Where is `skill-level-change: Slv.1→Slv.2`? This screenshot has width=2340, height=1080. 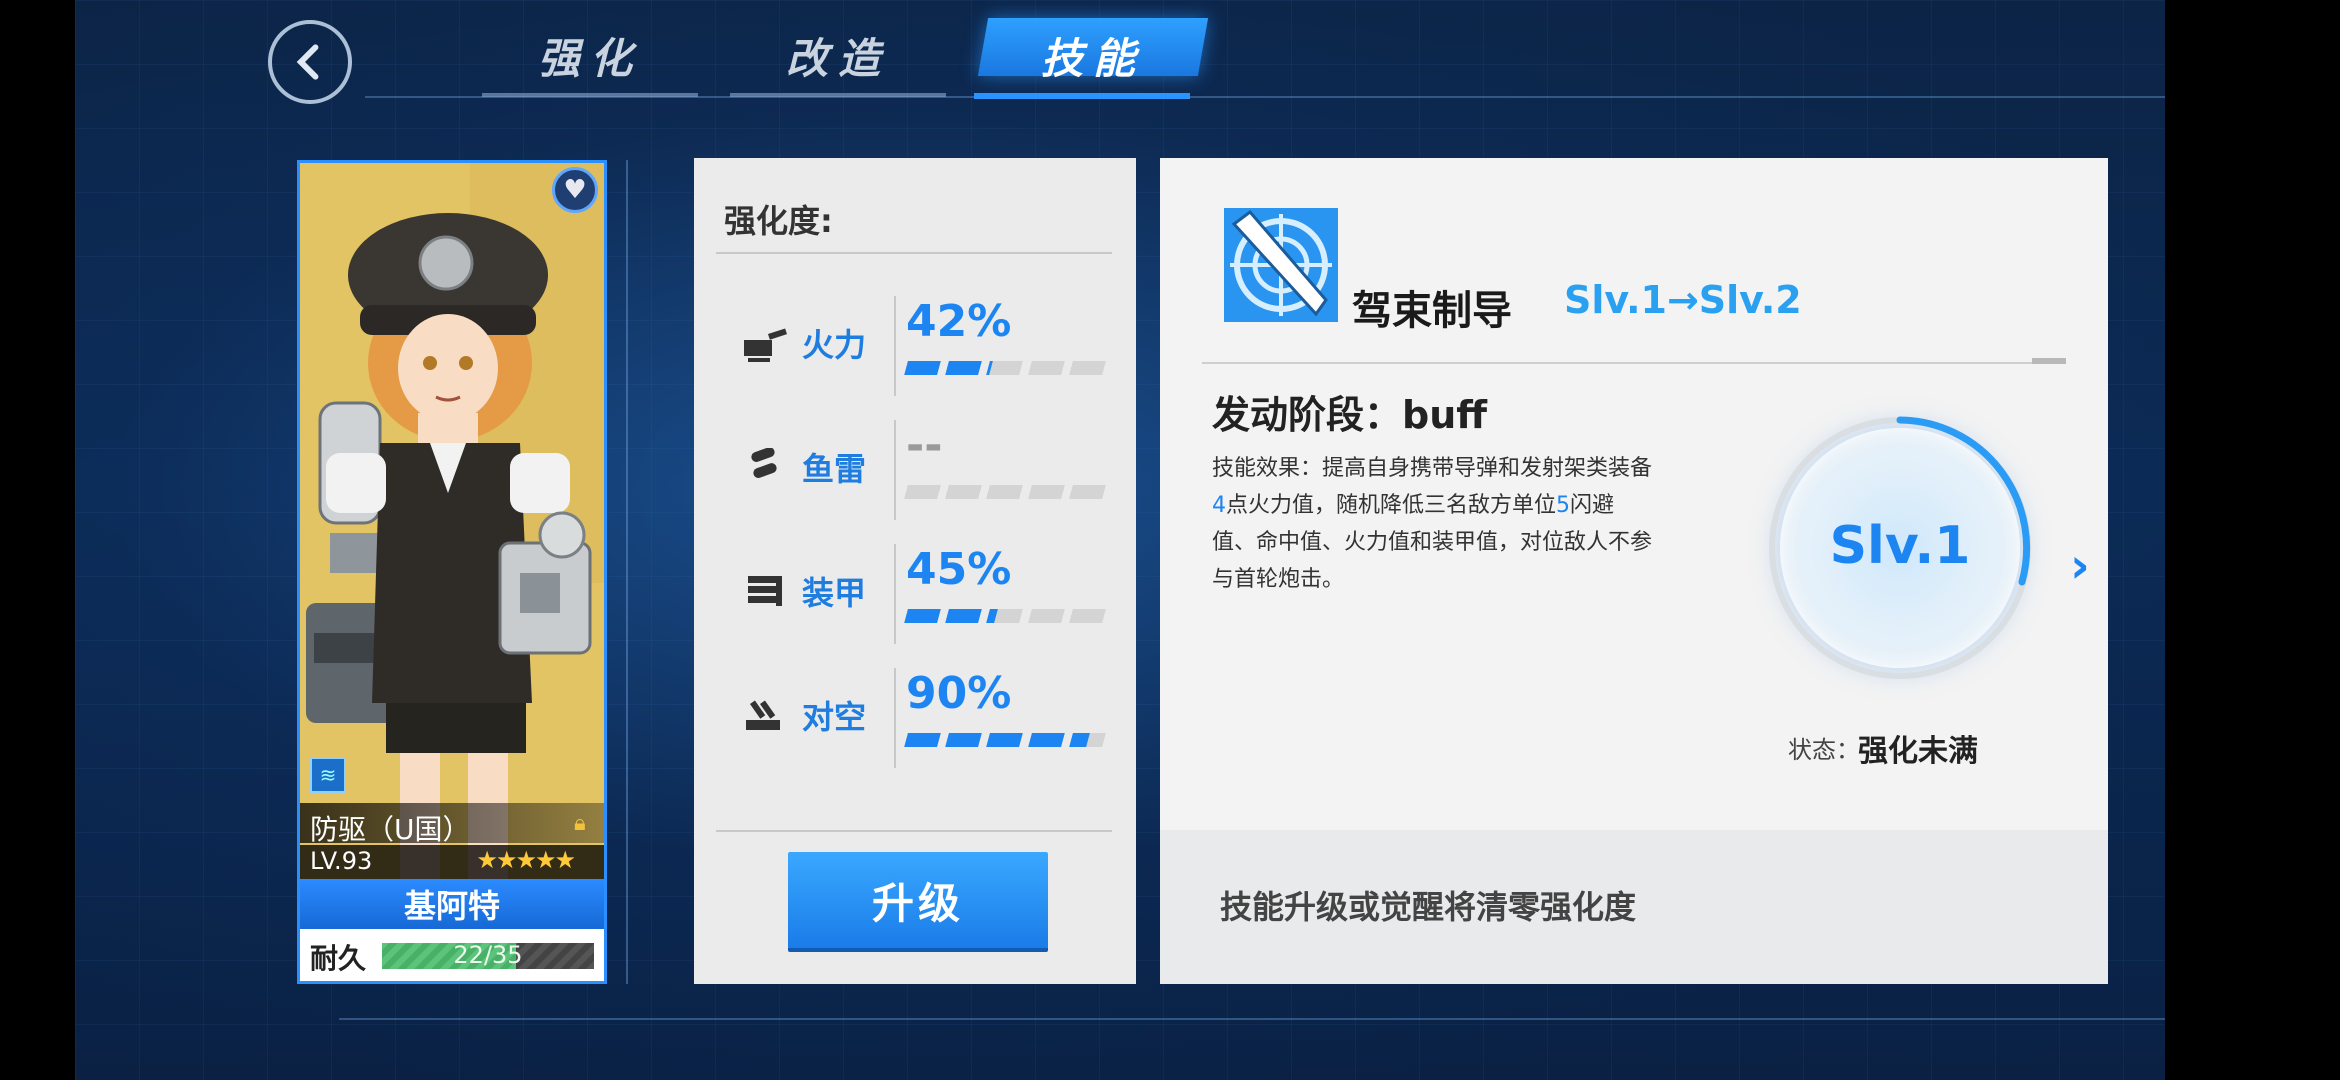 skill-level-change: Slv.1→Slv.2 is located at coordinates (1683, 300).